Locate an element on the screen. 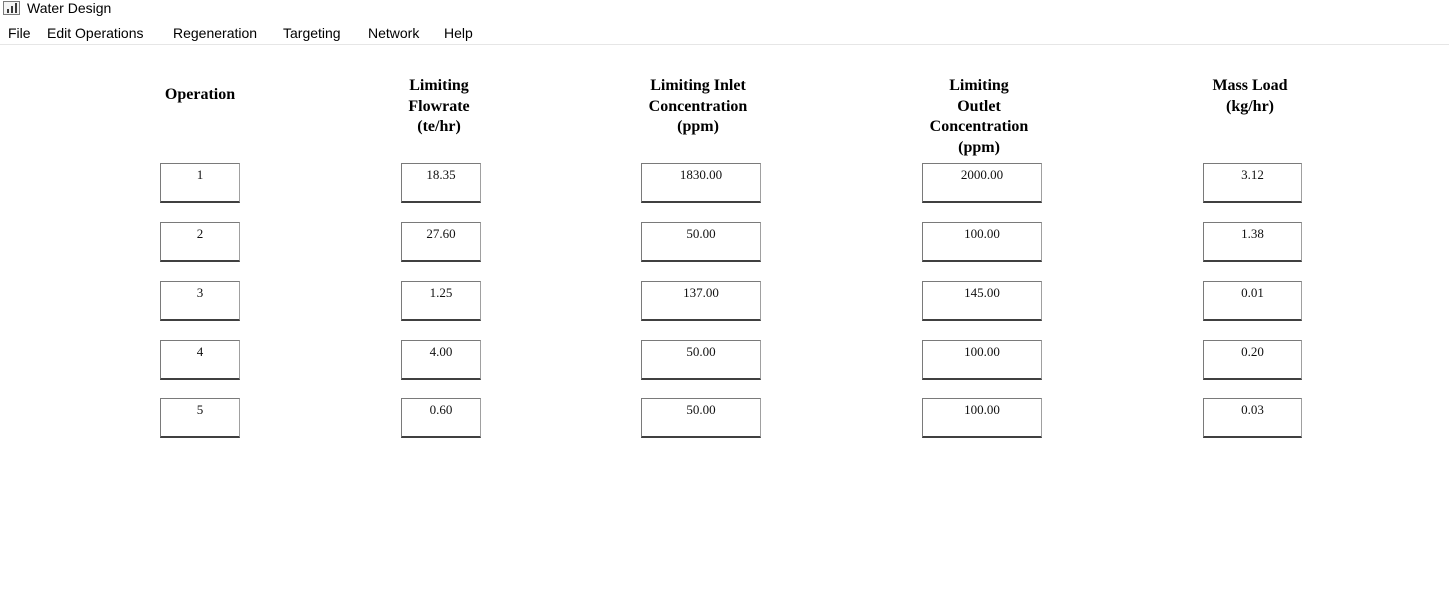 Image resolution: width=1449 pixels, height=609 pixels. mass-load-field: 0.01 is located at coordinates (1252, 301).